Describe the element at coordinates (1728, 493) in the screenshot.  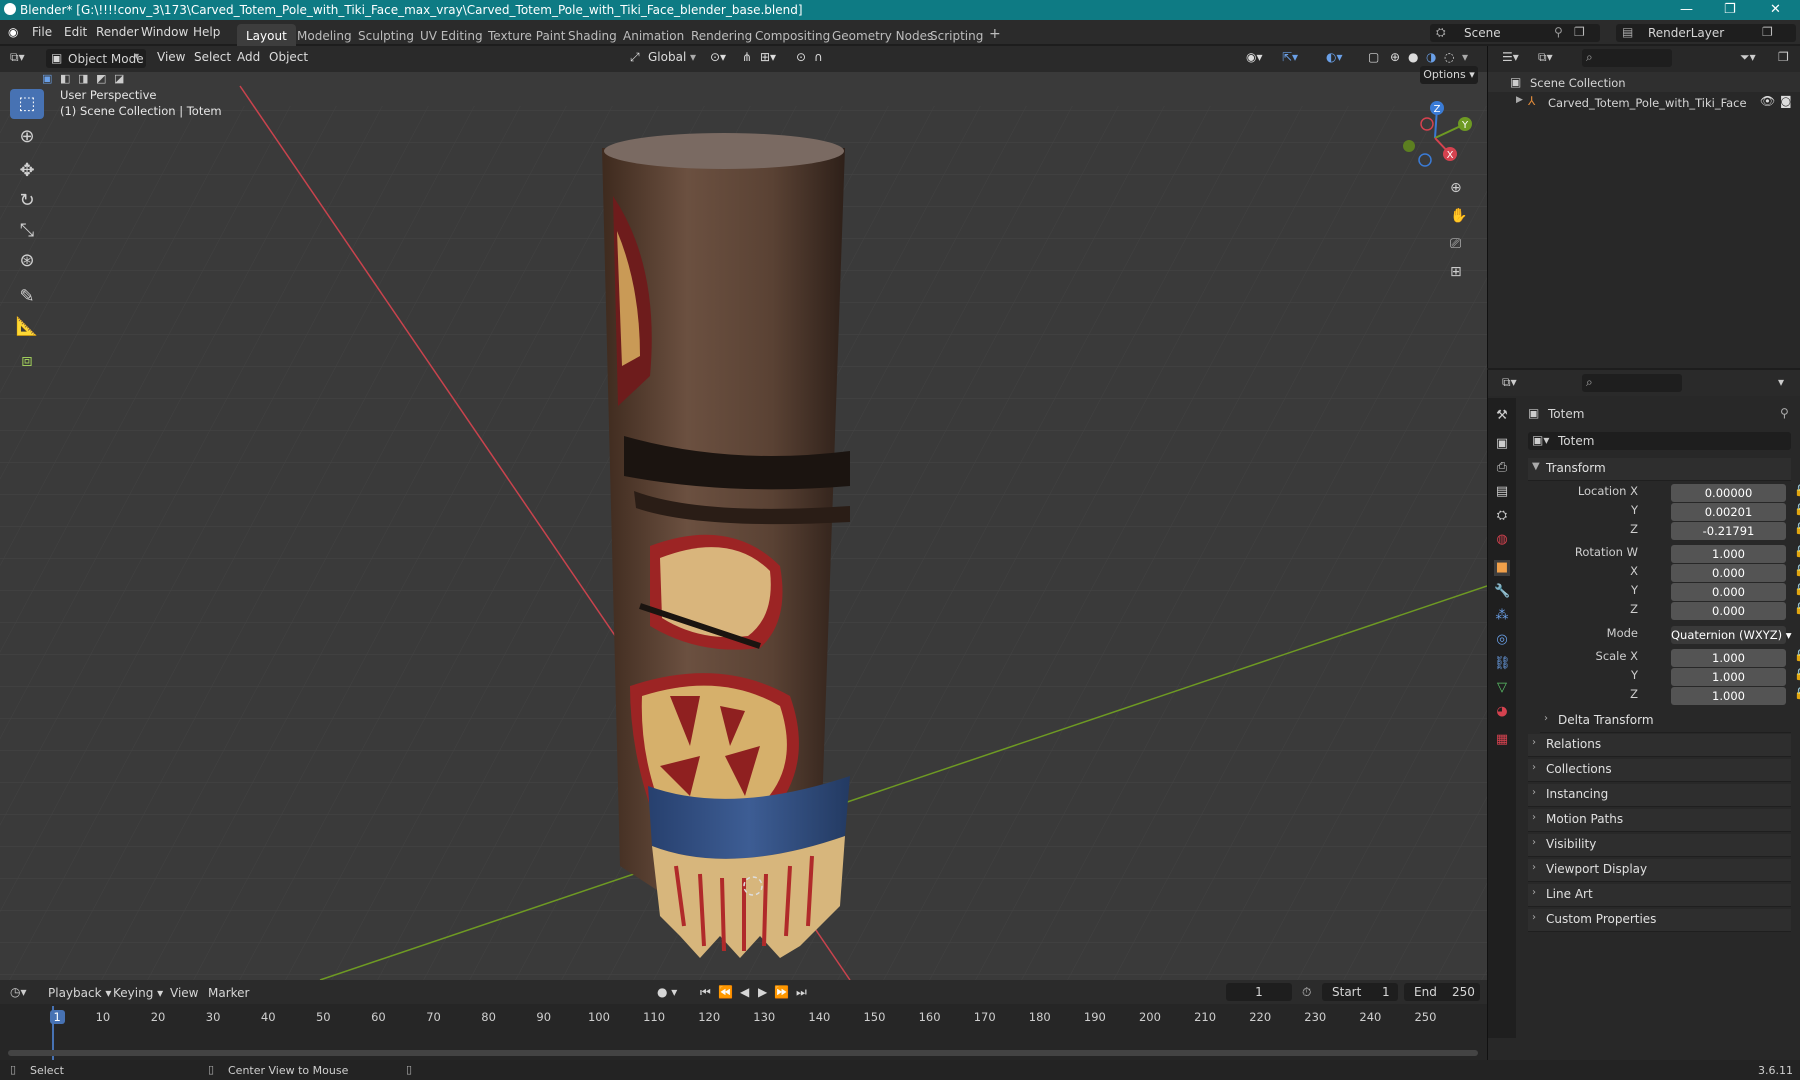
I see `location-x-field: 0.00000` at that location.